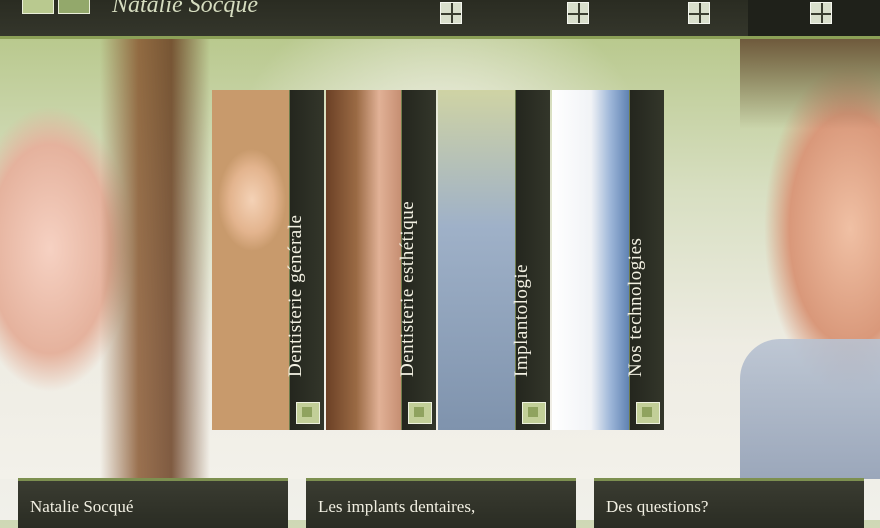 This screenshot has height=528, width=880. Describe the element at coordinates (82, 506) in the screenshot. I see `info-box-title: Natalie Socqué` at that location.